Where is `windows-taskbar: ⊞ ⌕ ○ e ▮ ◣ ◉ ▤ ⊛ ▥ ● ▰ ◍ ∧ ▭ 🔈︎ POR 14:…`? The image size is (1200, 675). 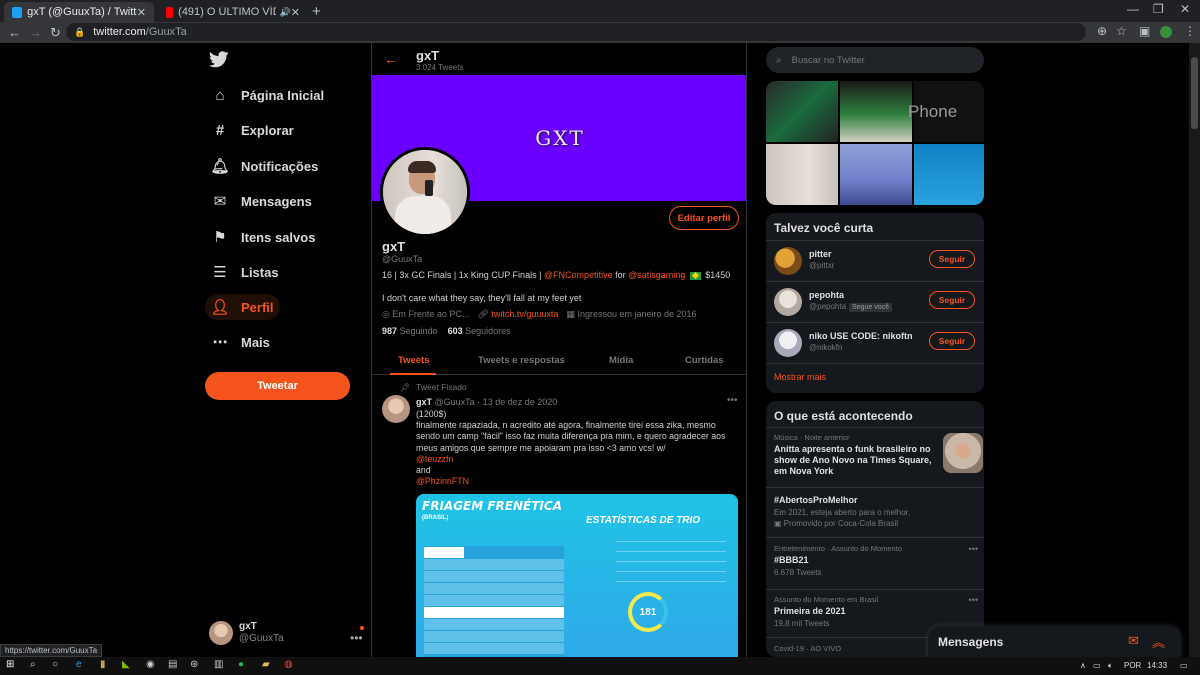
windows-taskbar: ⊞ ⌕ ○ e ▮ ◣ ◉ ▤ ⊛ ▥ ● ▰ ◍ ∧ ▭ 🔈︎ POR 14:… is located at coordinates (600, 666).